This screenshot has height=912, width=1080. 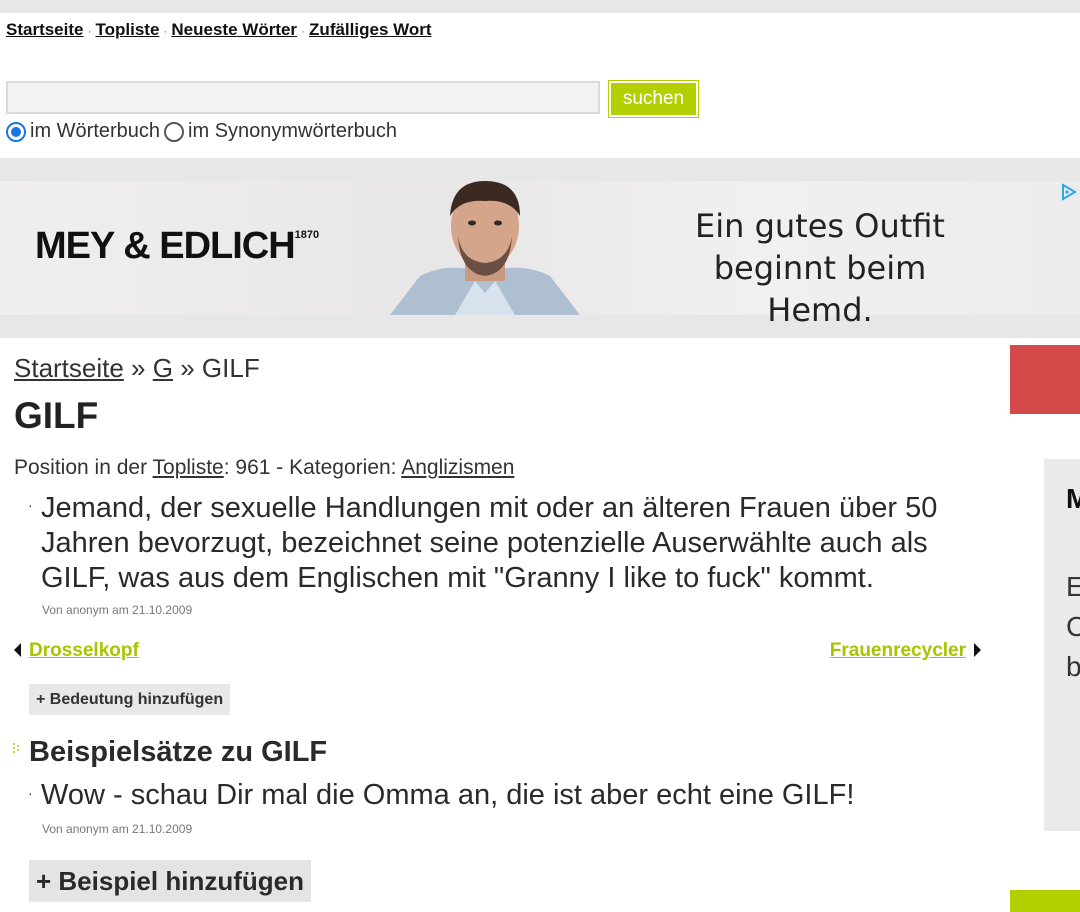 I want to click on sidebar-box-line: C, so click(x=1073, y=626).